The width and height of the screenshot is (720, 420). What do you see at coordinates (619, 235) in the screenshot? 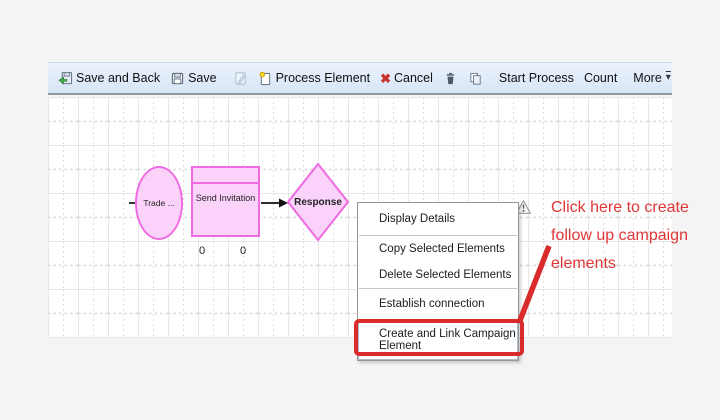
I see `annotation-line: follow up campaign` at bounding box center [619, 235].